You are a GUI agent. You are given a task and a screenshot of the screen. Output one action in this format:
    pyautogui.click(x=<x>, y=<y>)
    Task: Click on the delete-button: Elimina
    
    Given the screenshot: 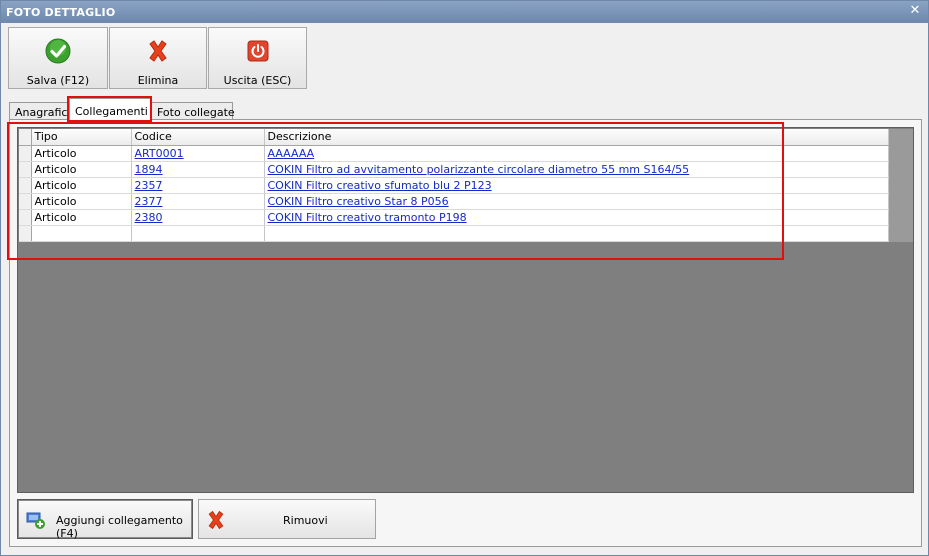 What is the action you would take?
    pyautogui.click(x=158, y=58)
    